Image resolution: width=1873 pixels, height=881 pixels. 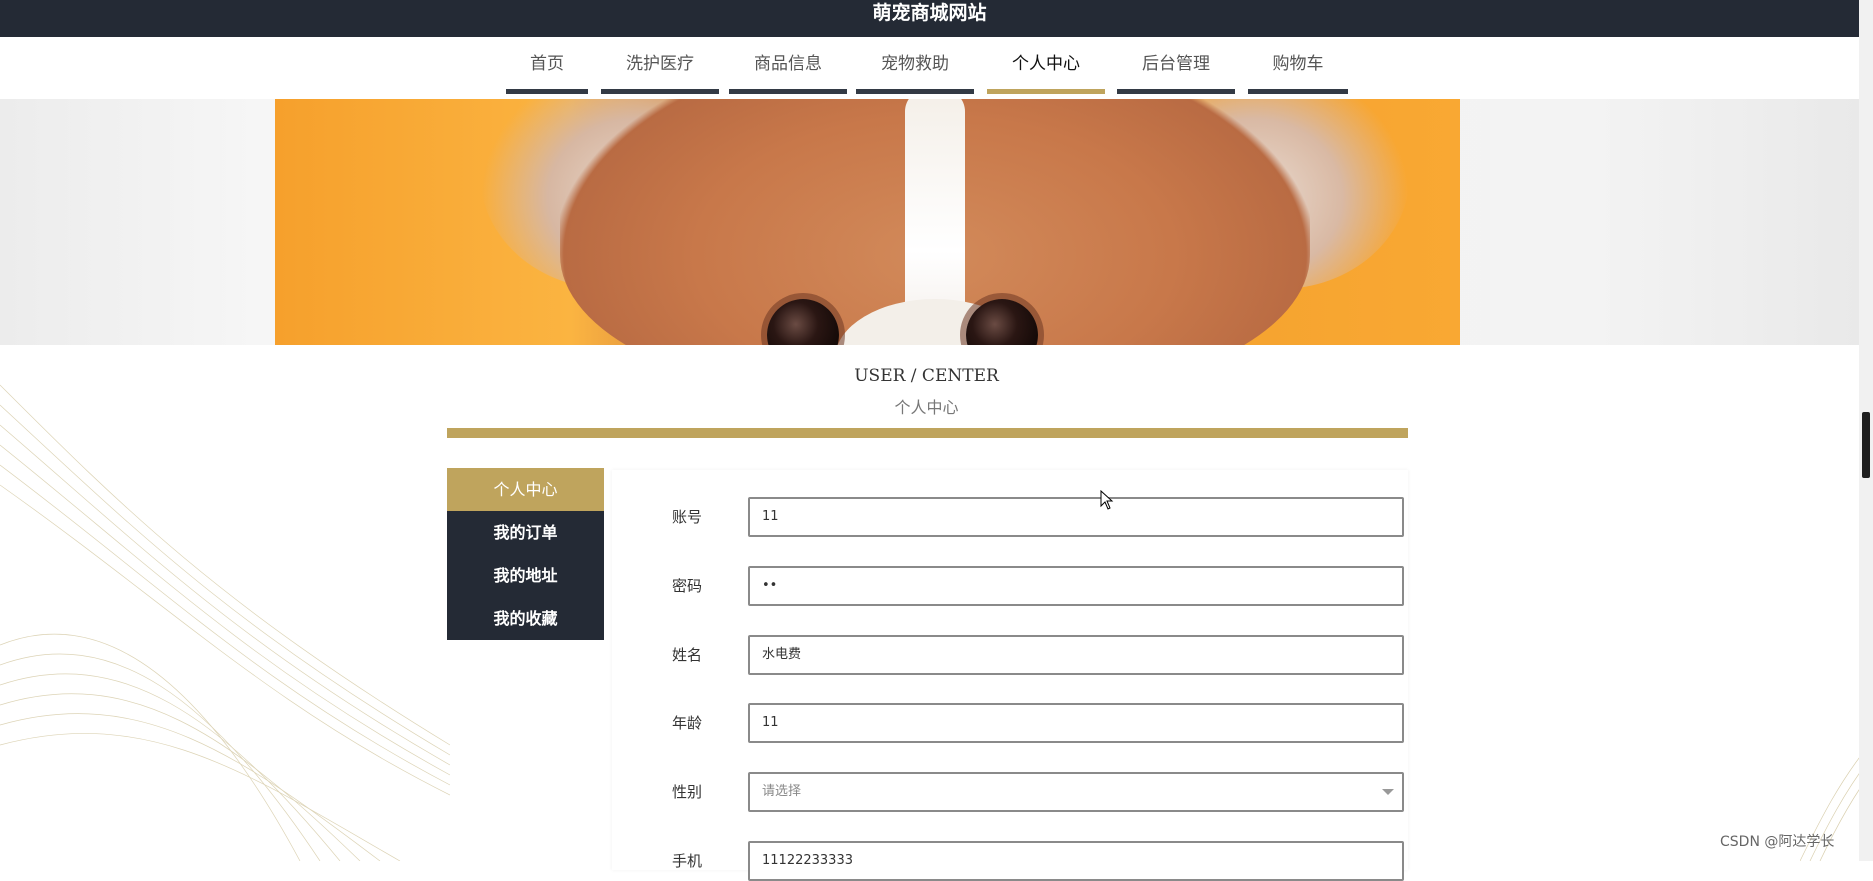 What do you see at coordinates (687, 861) in the screenshot?
I see `phone-label: 手机` at bounding box center [687, 861].